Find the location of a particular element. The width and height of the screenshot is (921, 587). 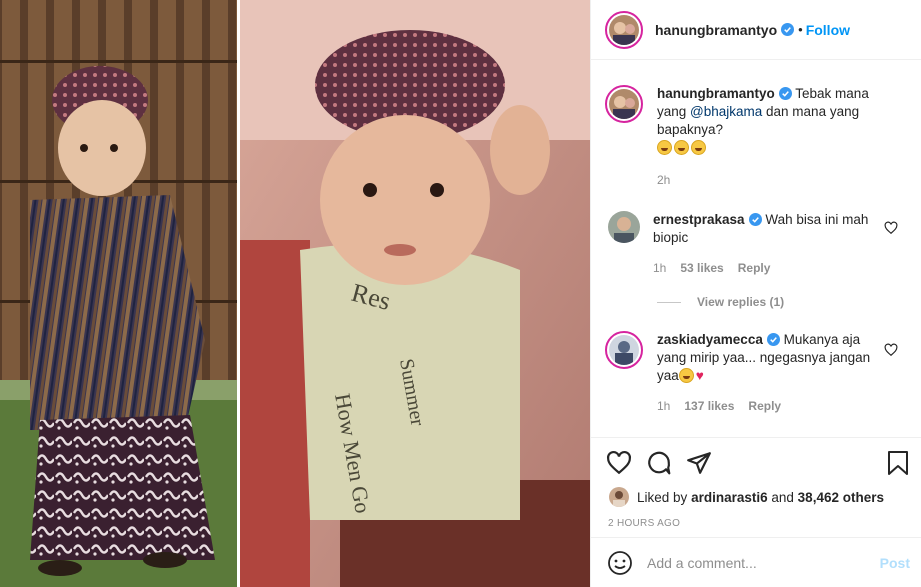

author-username: hanungbramantyo is located at coordinates (716, 30).